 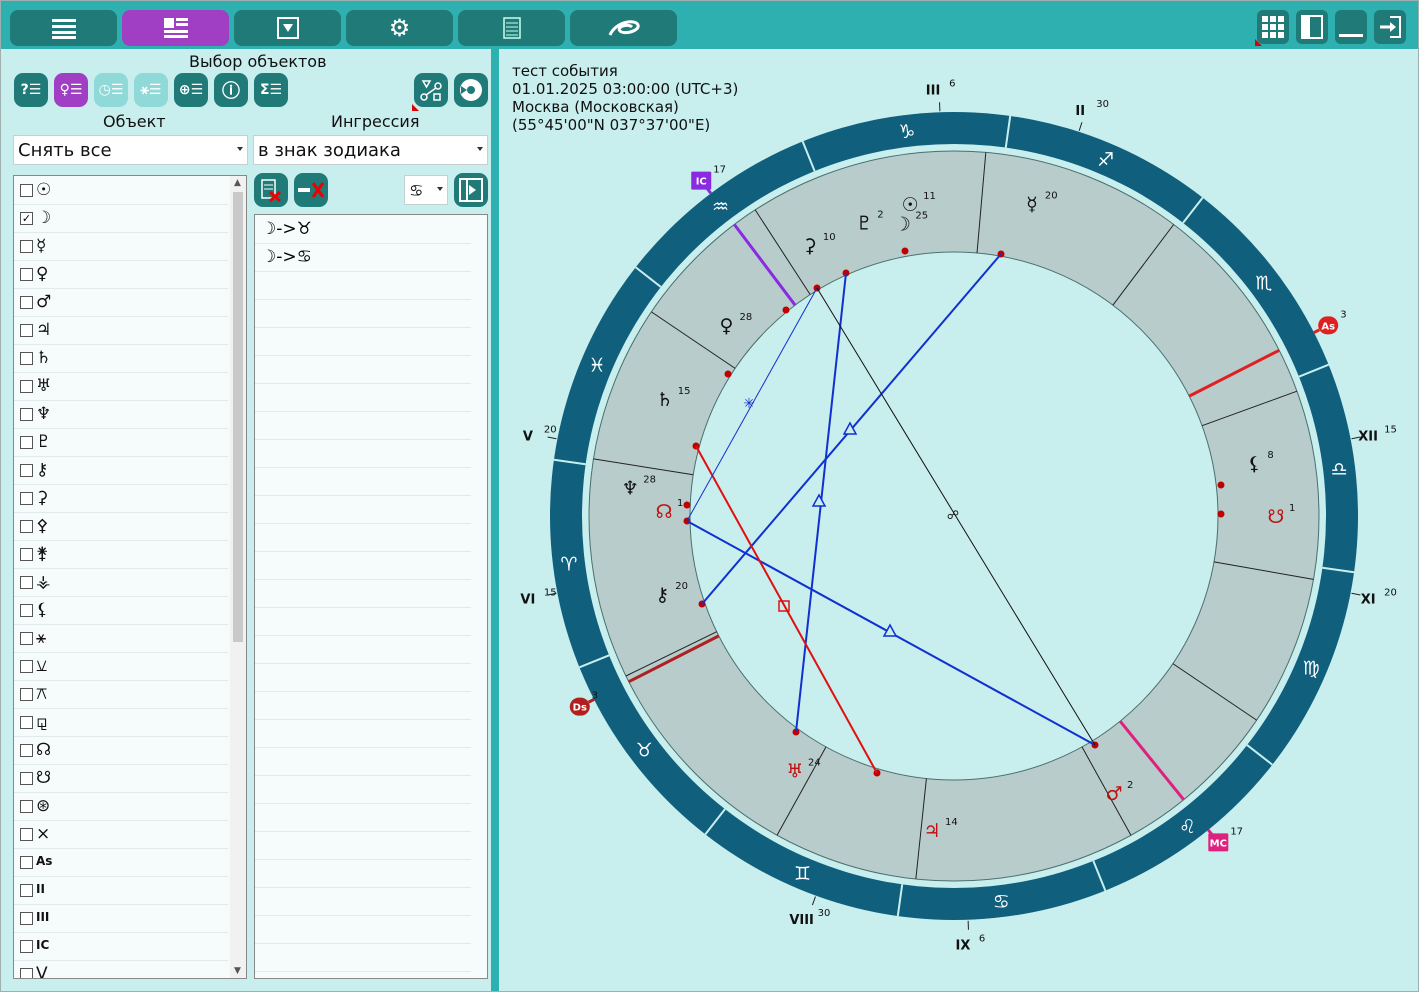 What do you see at coordinates (121, 694) in the screenshot?
I see `list-item: ⚻` at bounding box center [121, 694].